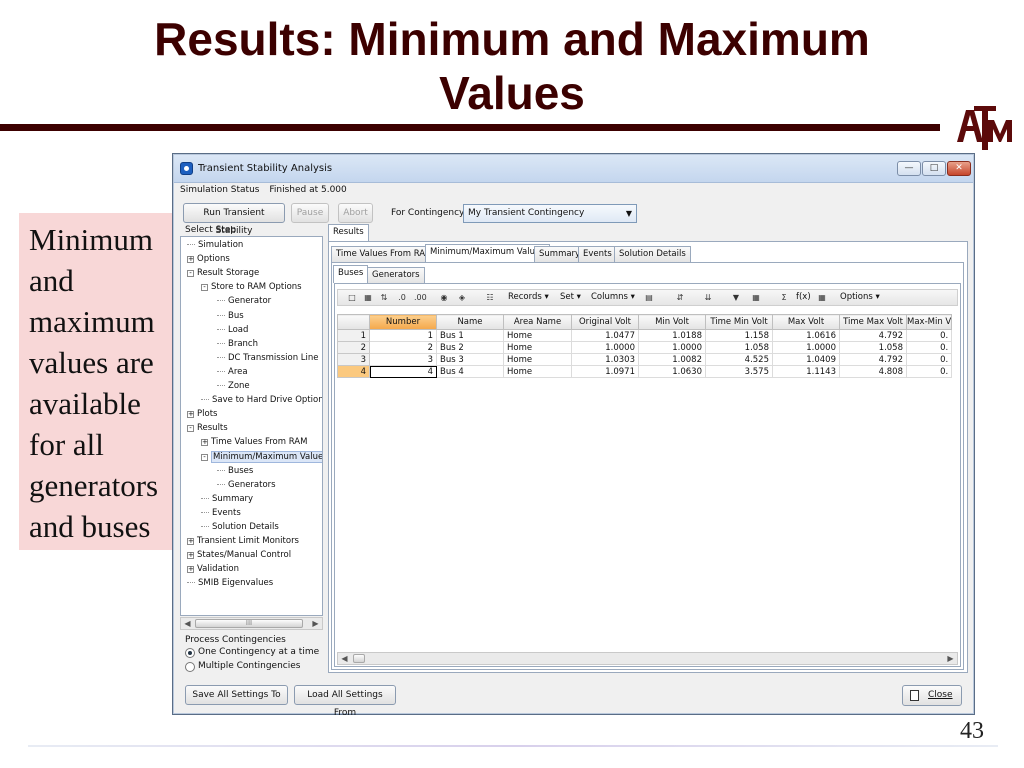 This screenshot has width=1024, height=768. I want to click on column-header: Name, so click(470, 322).